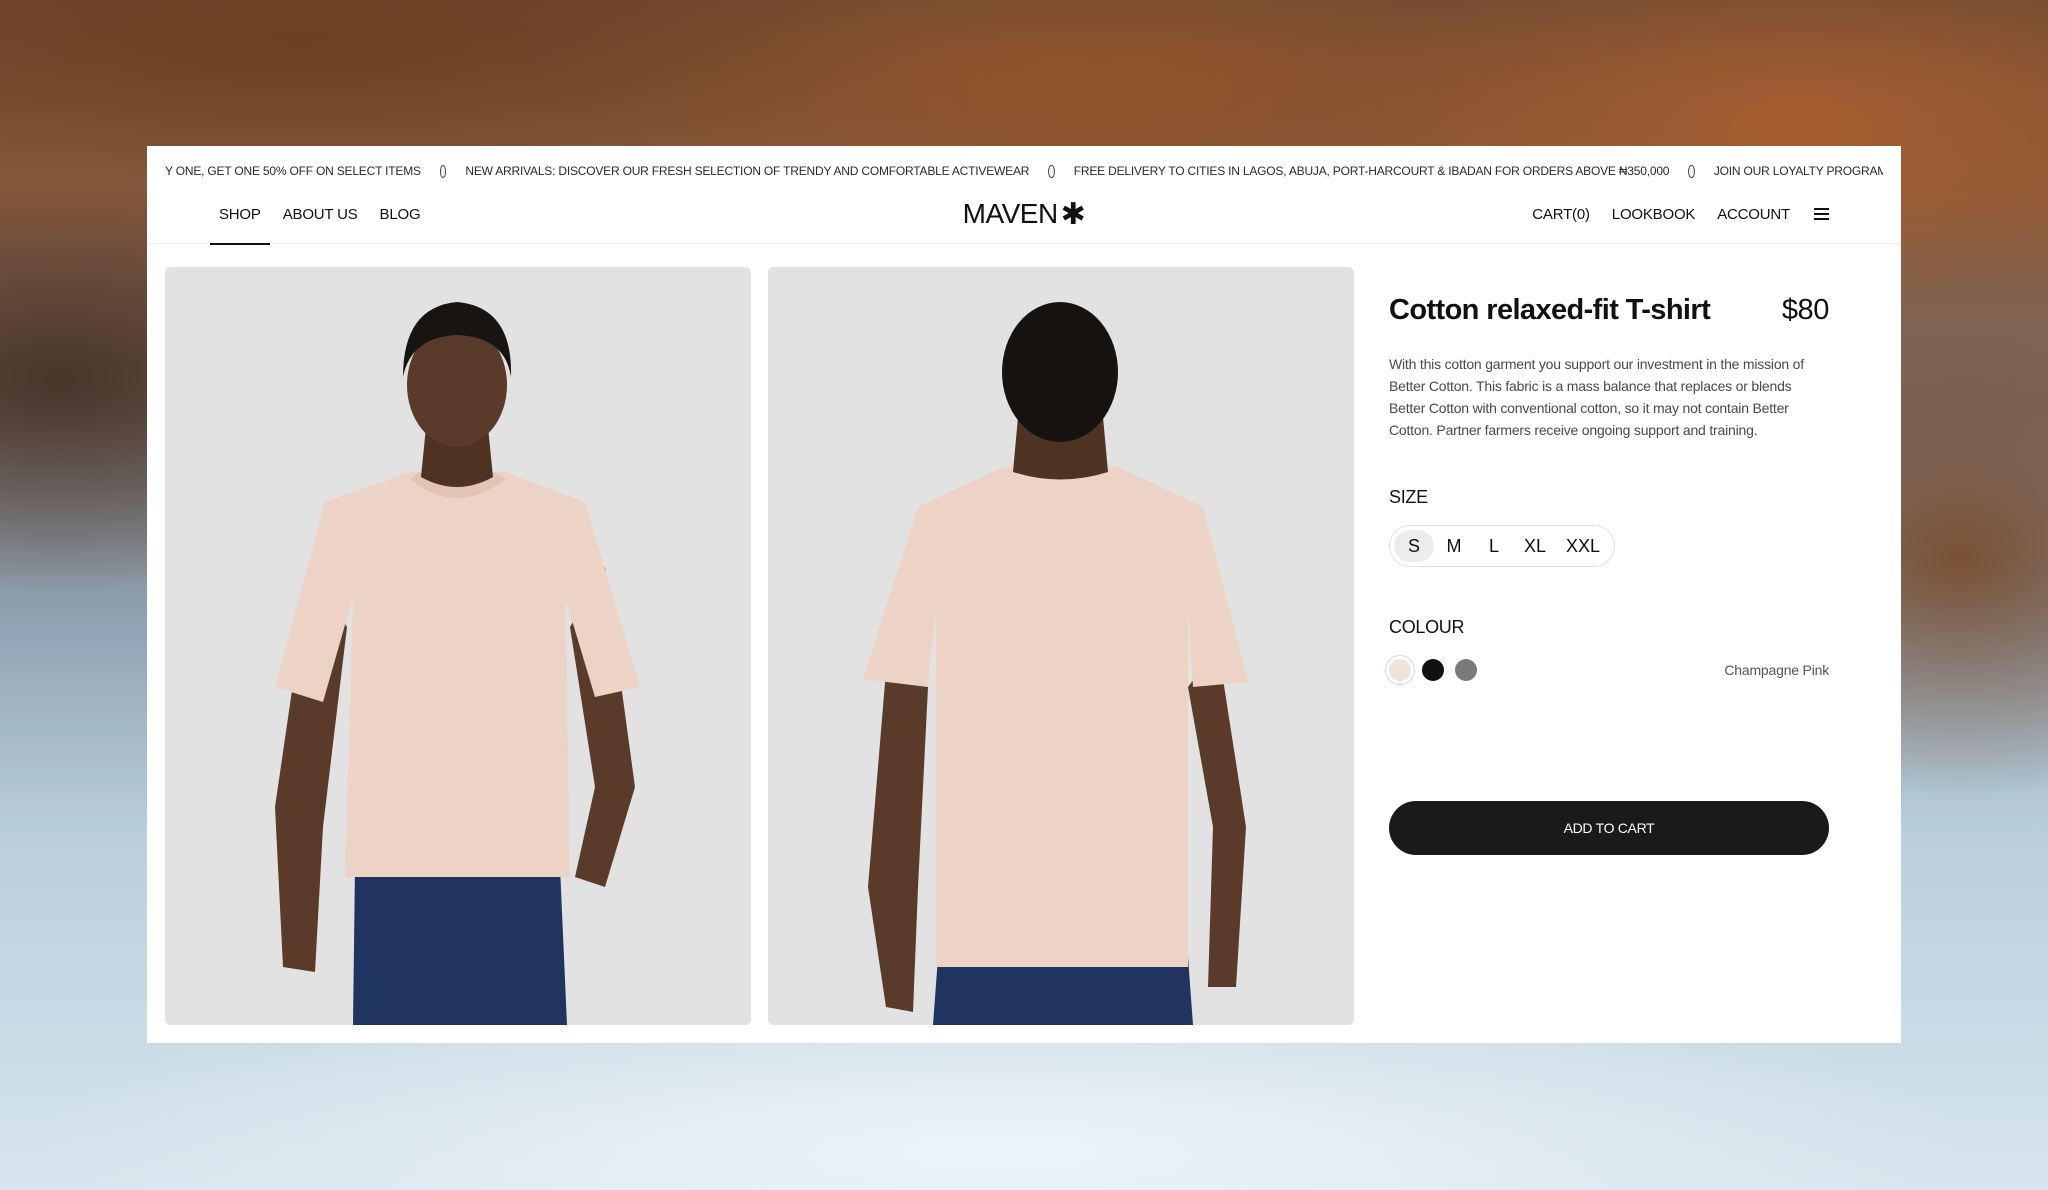  I want to click on product-price: $80, so click(1805, 310).